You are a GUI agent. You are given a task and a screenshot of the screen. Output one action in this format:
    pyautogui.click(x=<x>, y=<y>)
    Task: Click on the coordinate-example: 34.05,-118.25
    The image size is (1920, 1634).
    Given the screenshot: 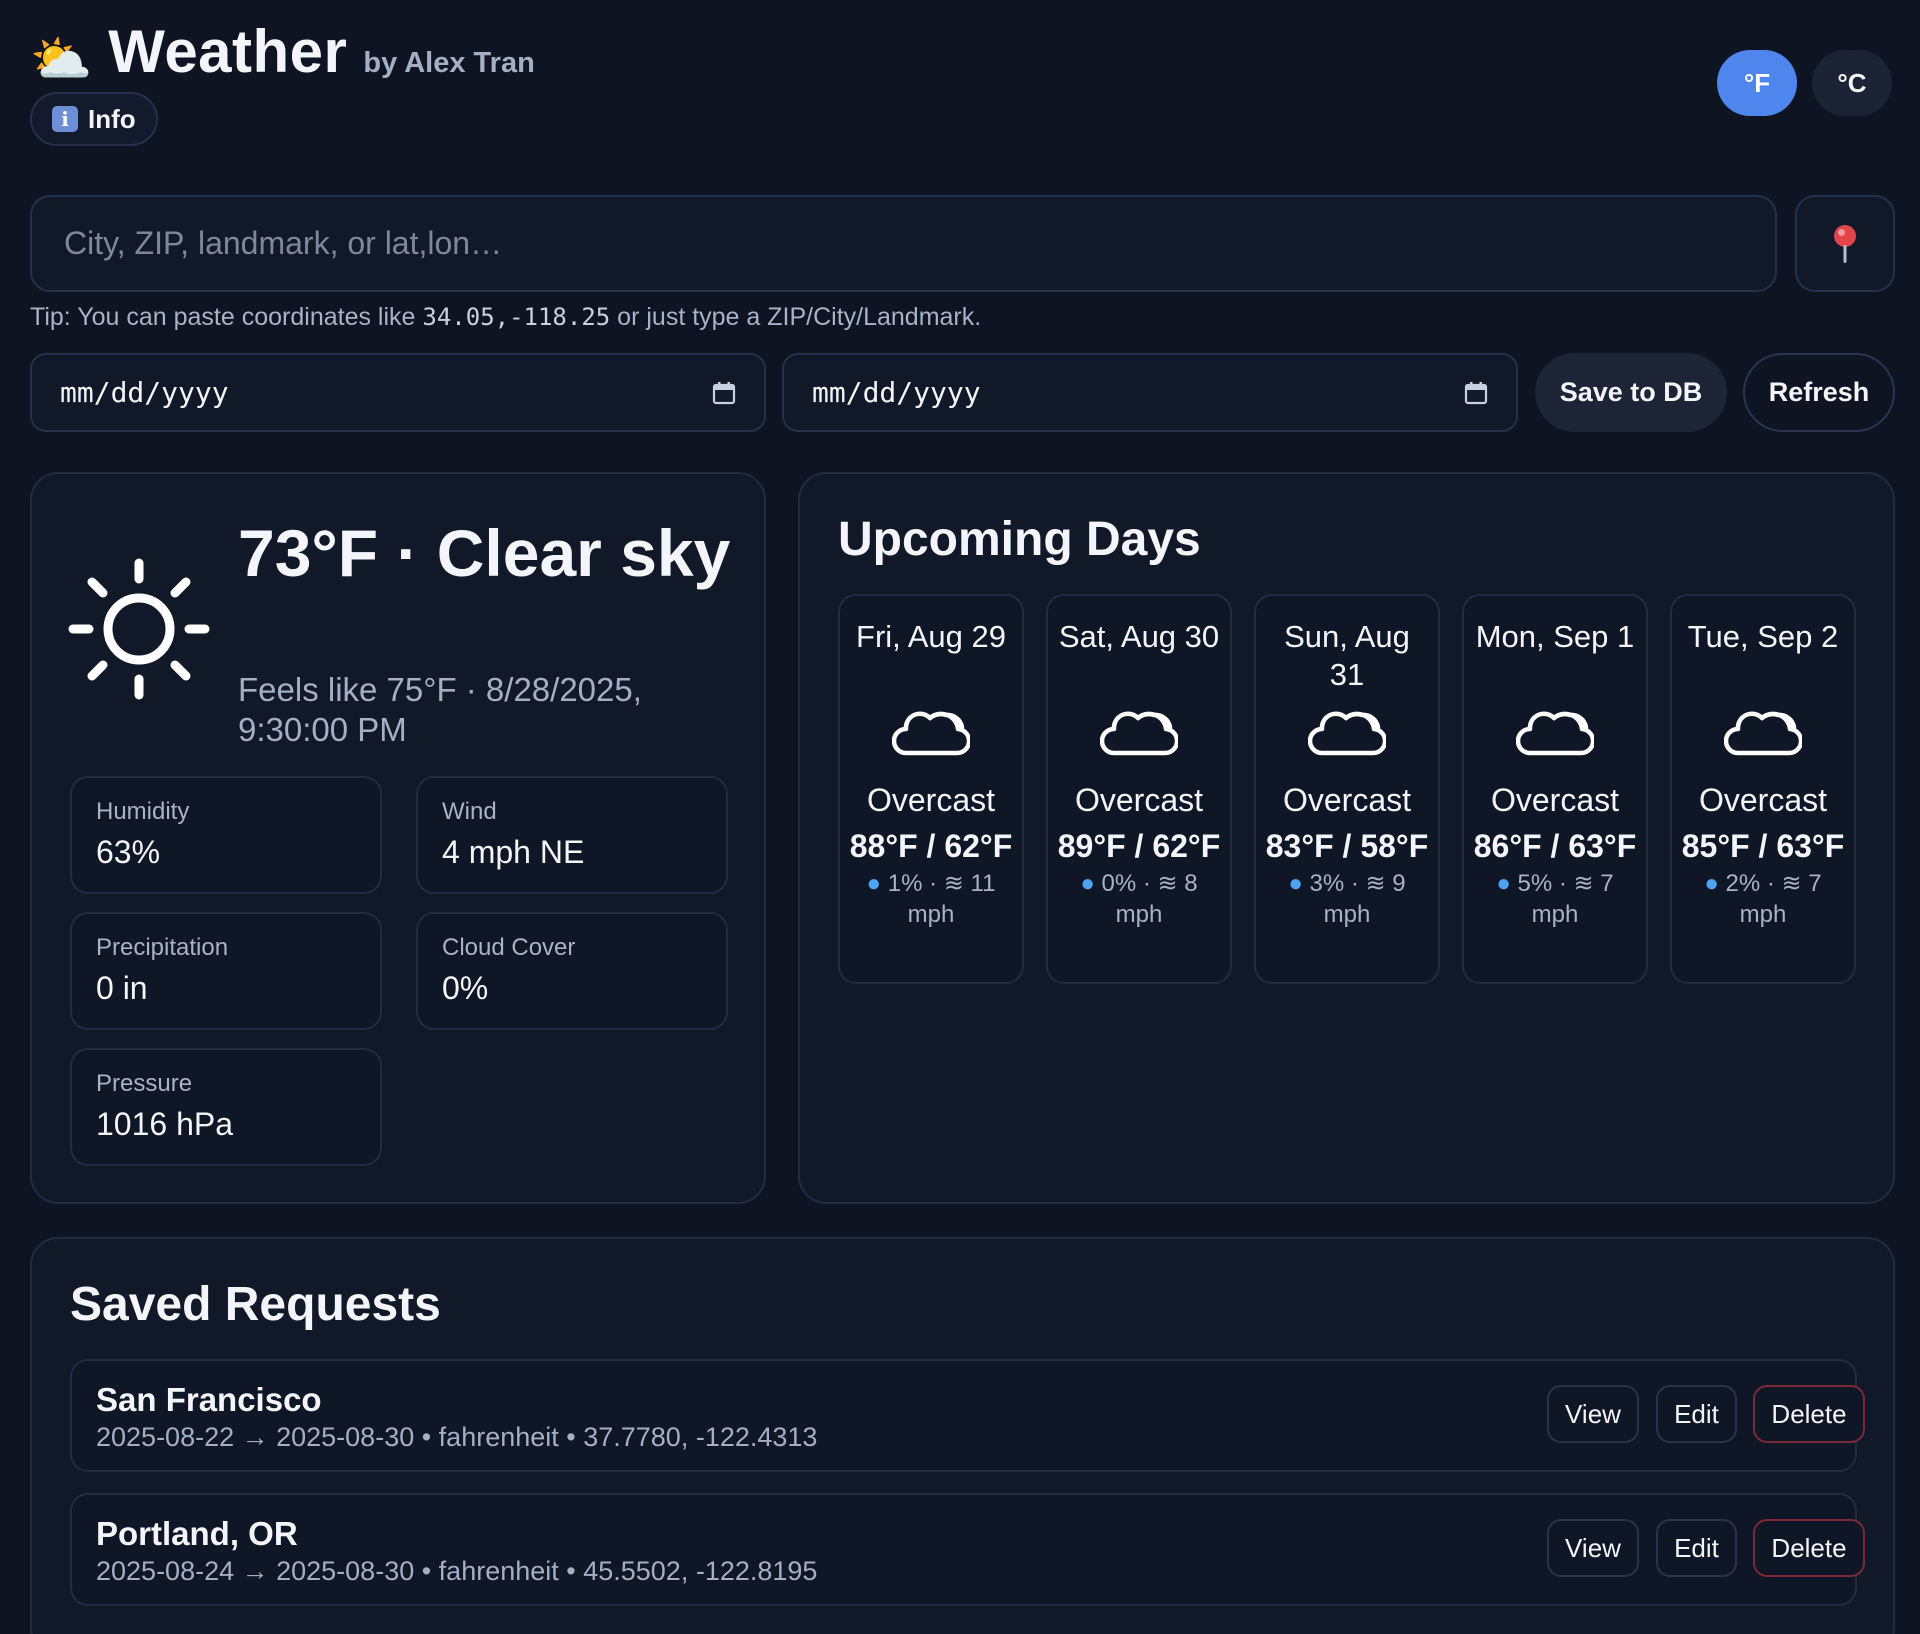 What is the action you would take?
    pyautogui.click(x=516, y=317)
    